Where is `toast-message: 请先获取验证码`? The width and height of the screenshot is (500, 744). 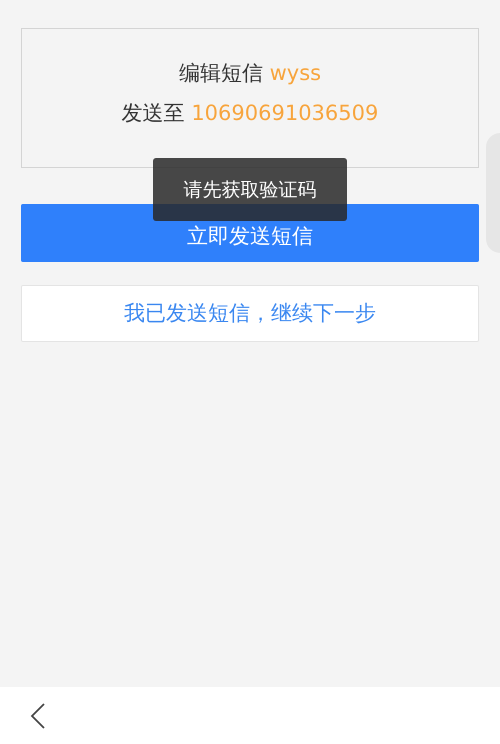 toast-message: 请先获取验证码 is located at coordinates (250, 189).